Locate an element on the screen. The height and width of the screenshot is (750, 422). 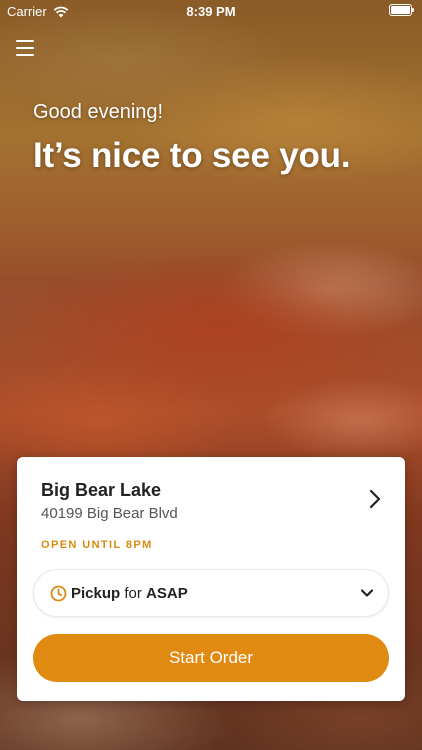
clock-icon is located at coordinates (58, 593).